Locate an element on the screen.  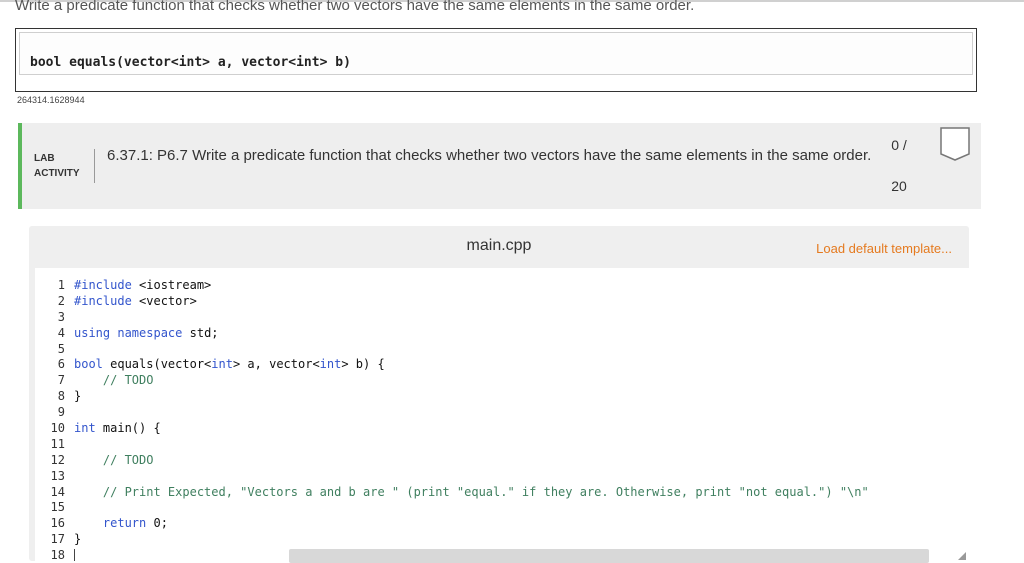
line-number: 7 is located at coordinates (61, 380).